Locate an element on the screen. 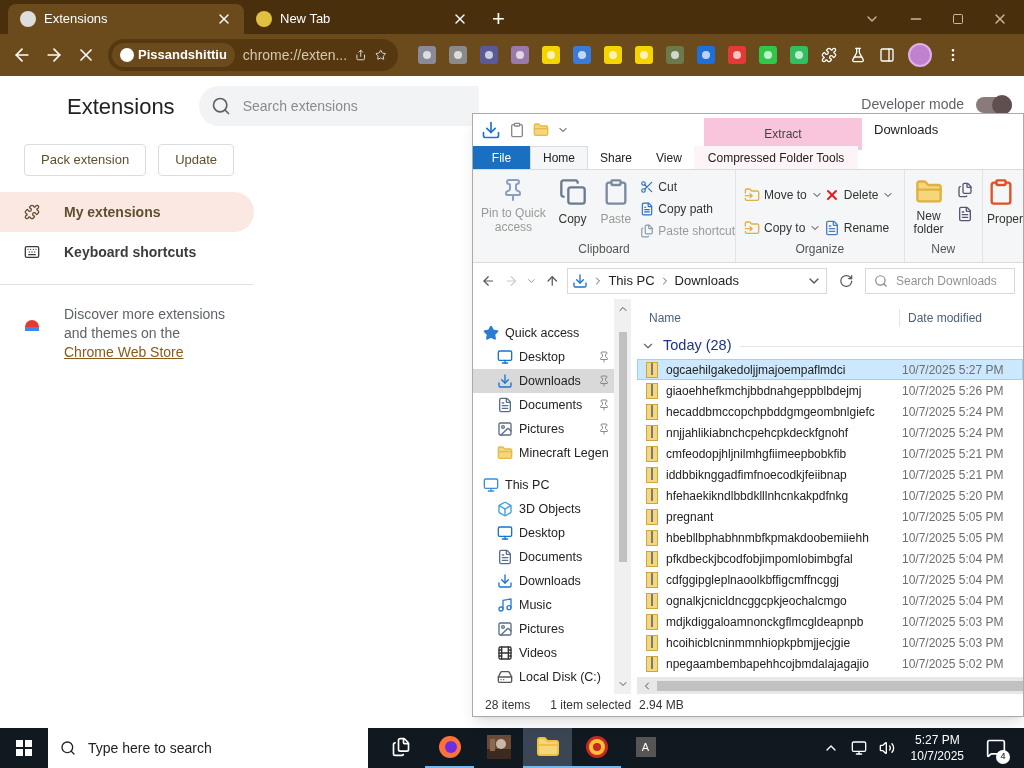  file-row: nnjjahlikiabnchcpehcpkdeckfgnohf 10/7/2025 5:24 PM is located at coordinates (830, 432).